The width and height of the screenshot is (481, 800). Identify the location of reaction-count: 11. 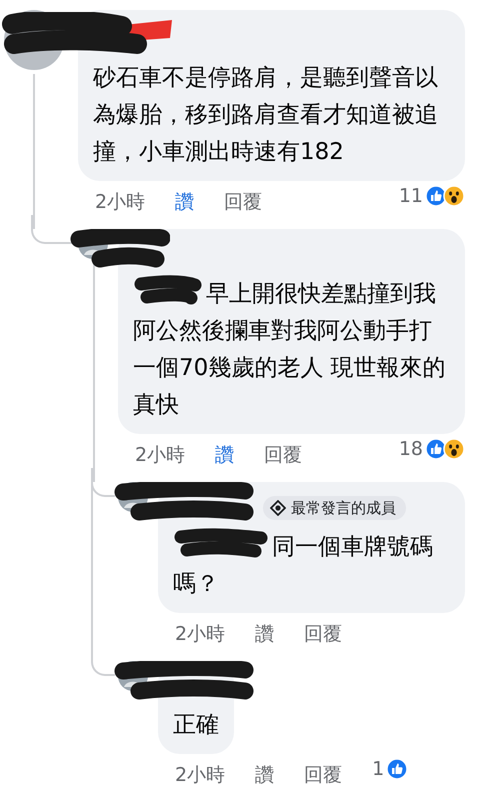
(410, 196).